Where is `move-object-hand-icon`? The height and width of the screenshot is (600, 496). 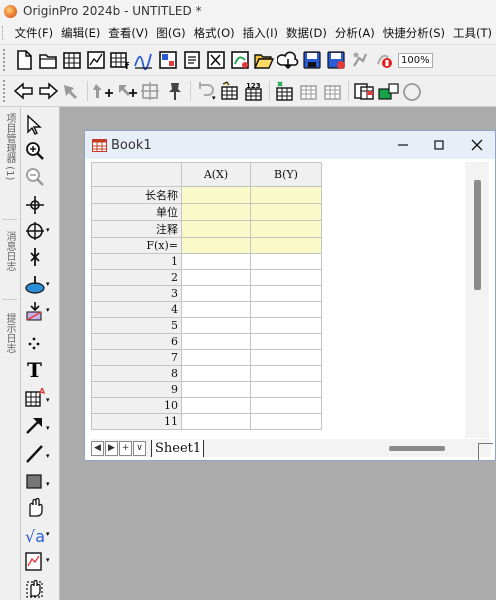
move-object-hand-icon is located at coordinates (40, 587).